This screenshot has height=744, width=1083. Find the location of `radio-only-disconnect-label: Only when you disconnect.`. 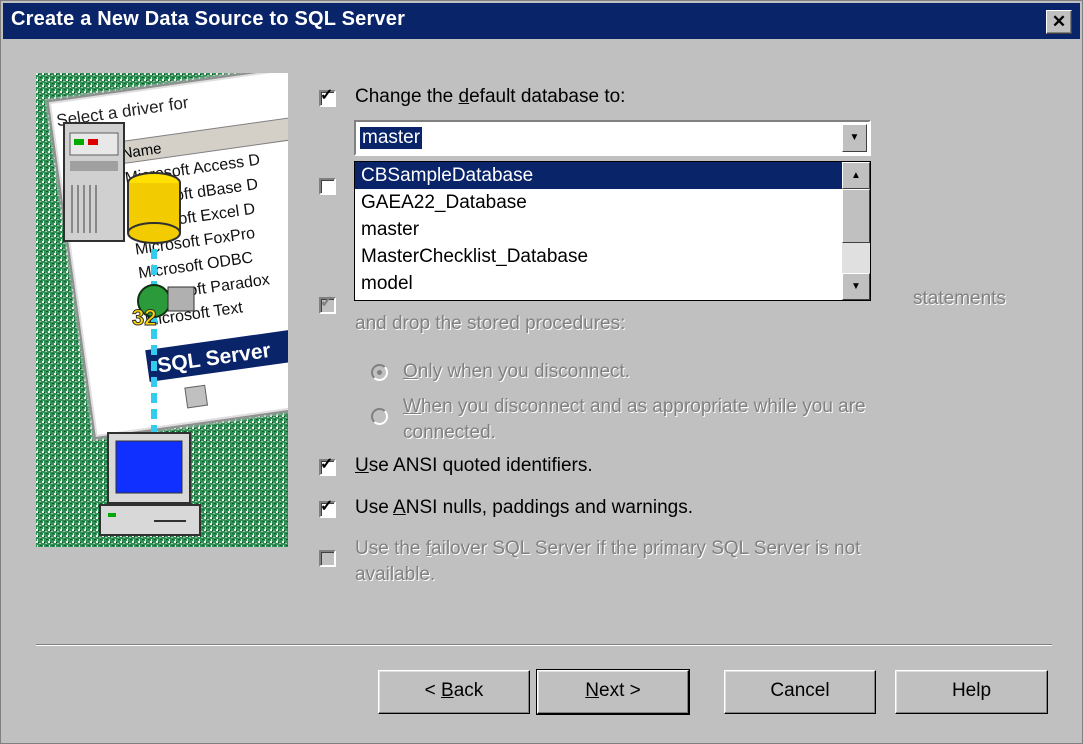

radio-only-disconnect-label: Only when you disconnect. is located at coordinates (517, 371).